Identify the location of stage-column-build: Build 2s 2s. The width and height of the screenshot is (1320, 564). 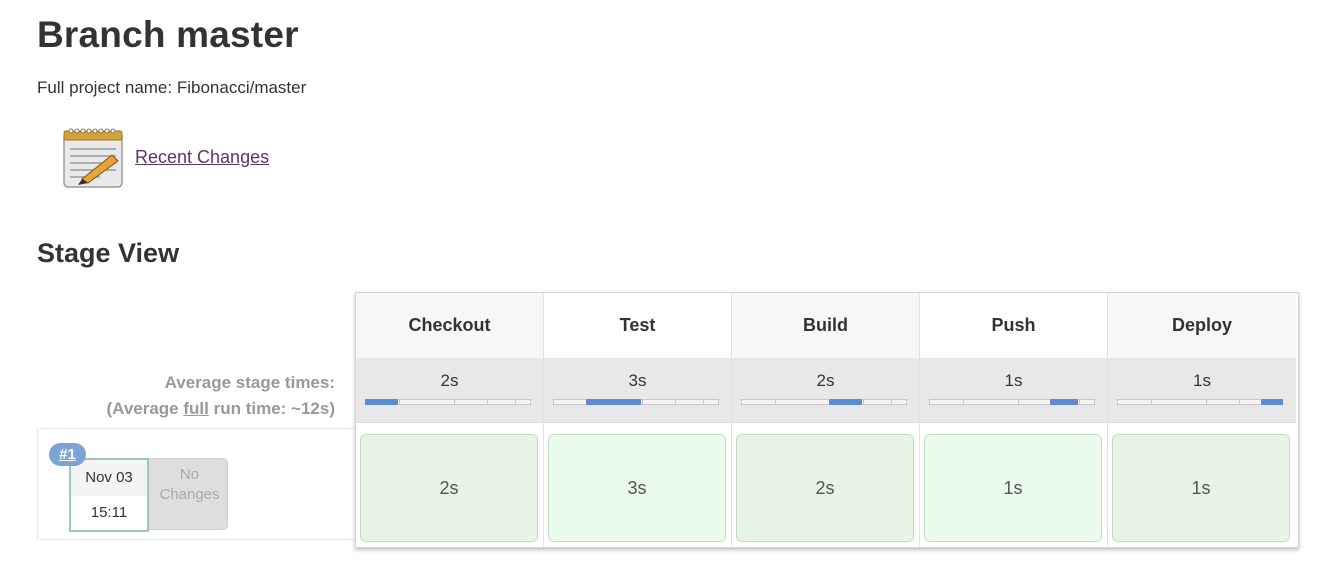
(826, 420).